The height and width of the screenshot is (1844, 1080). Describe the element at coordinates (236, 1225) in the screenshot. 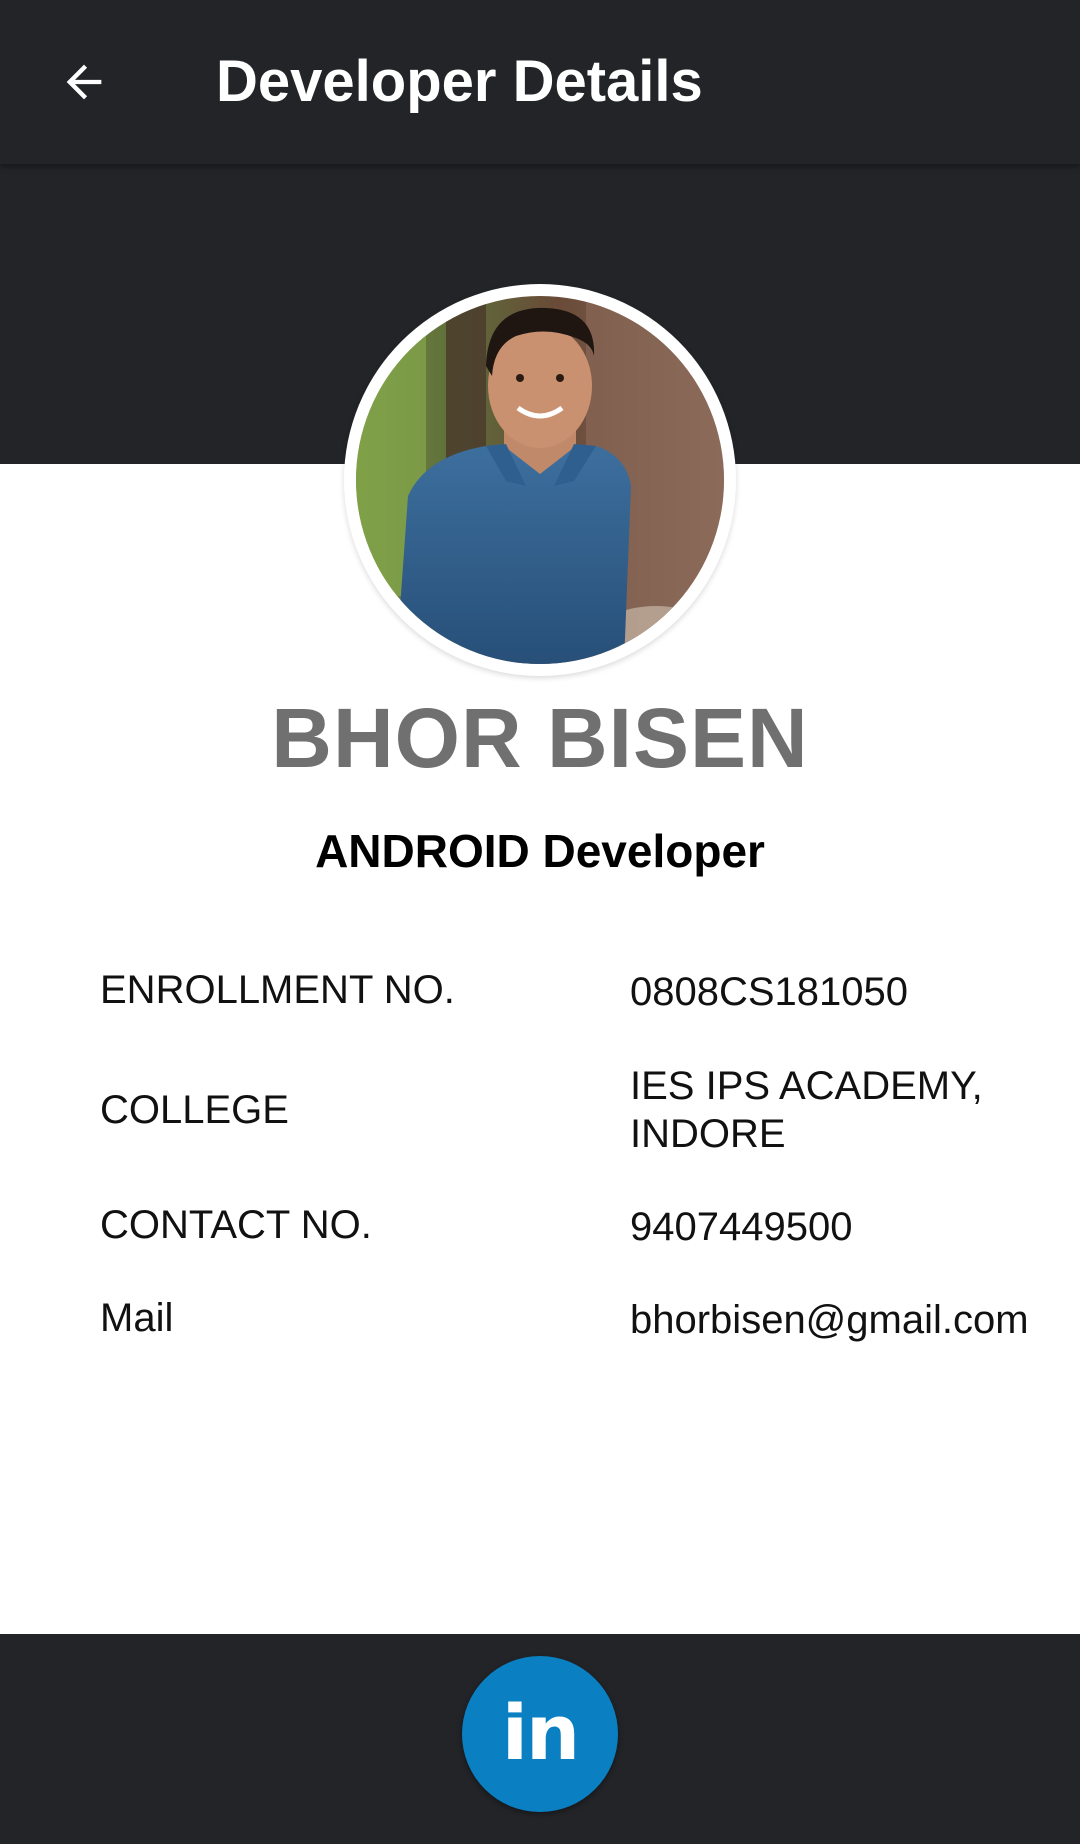

I see `detail-label: CONTACT NO.` at that location.